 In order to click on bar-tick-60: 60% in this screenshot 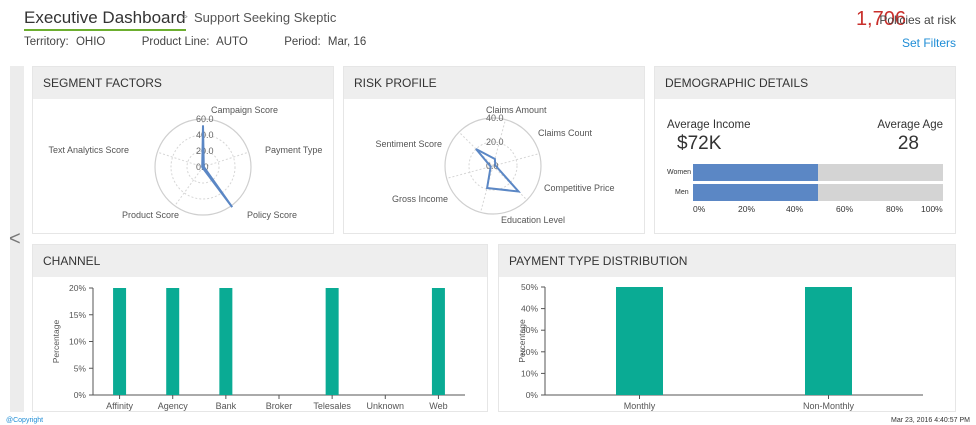, I will do `click(845, 209)`.